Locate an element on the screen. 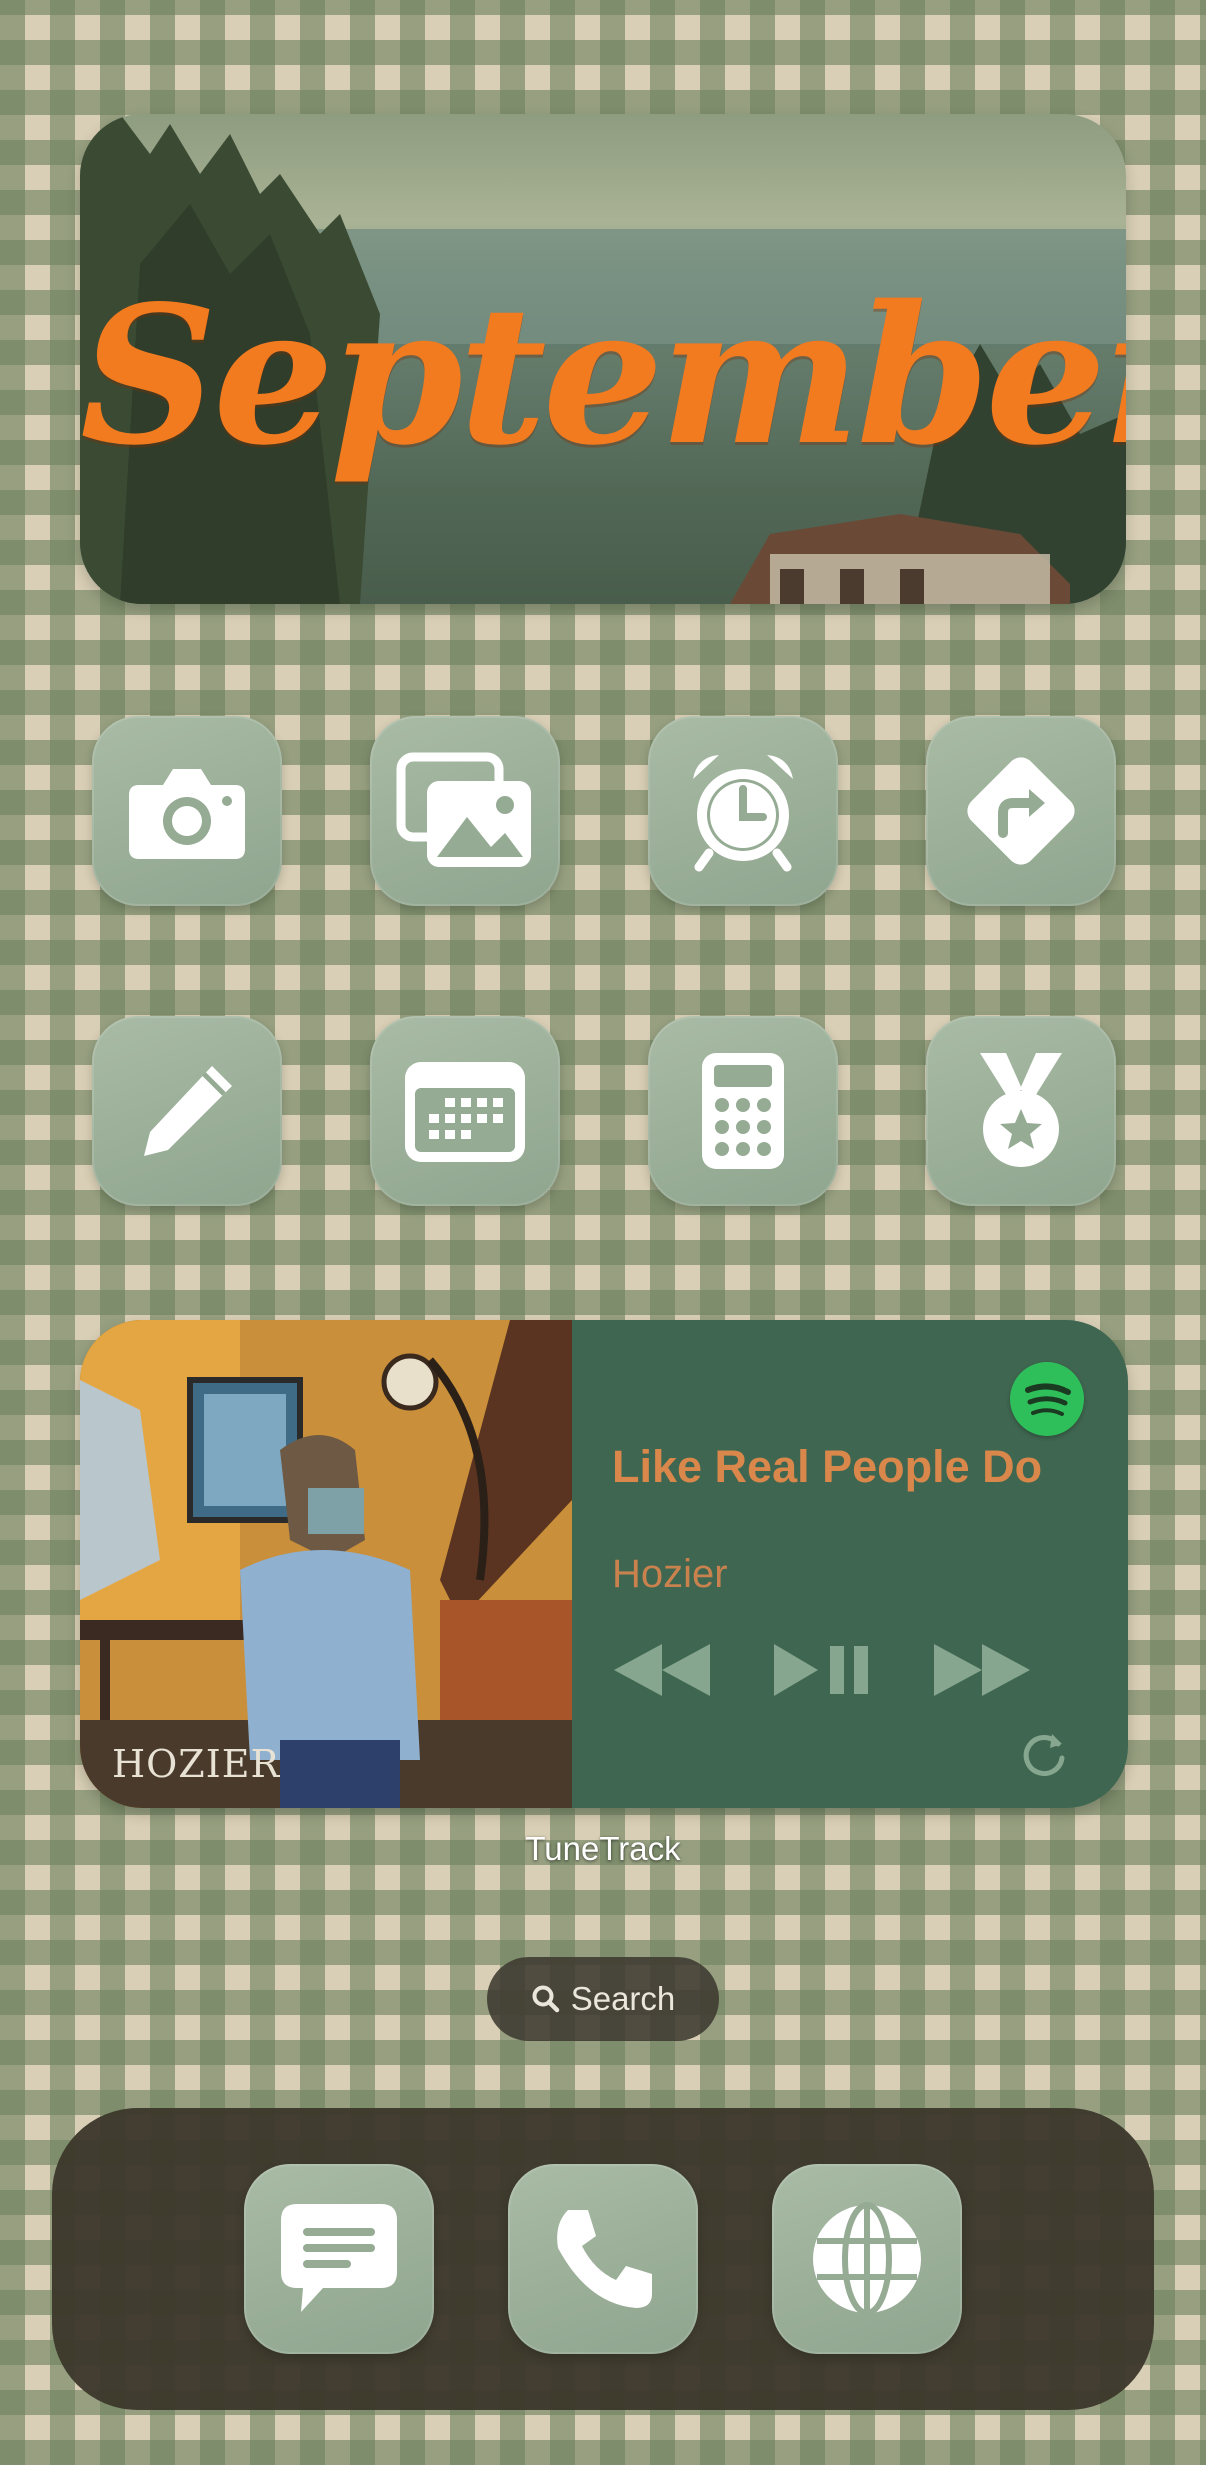 This screenshot has height=2465, width=1206. refresh-icon is located at coordinates (1044, 1755).